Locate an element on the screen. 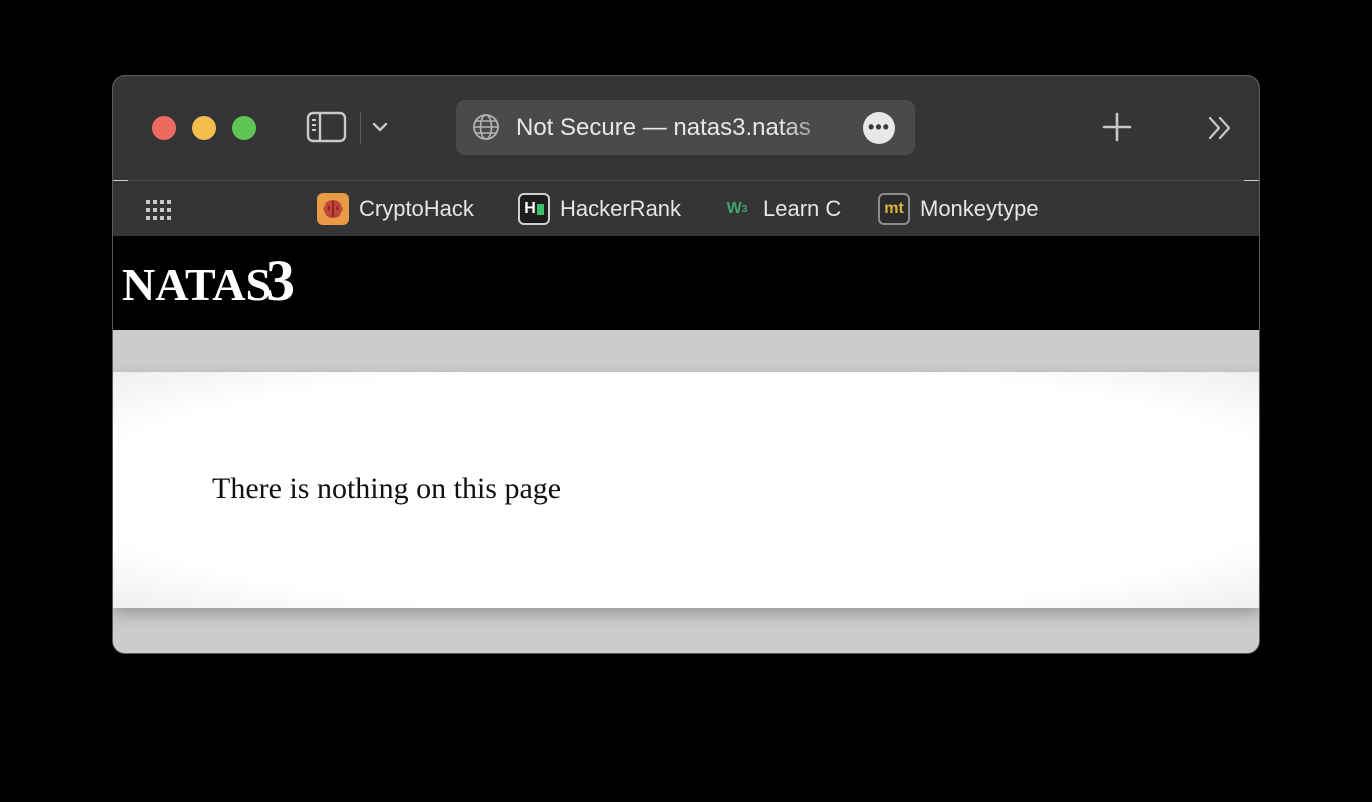 The image size is (1372, 802). w3schools-glyph: W is located at coordinates (734, 208).